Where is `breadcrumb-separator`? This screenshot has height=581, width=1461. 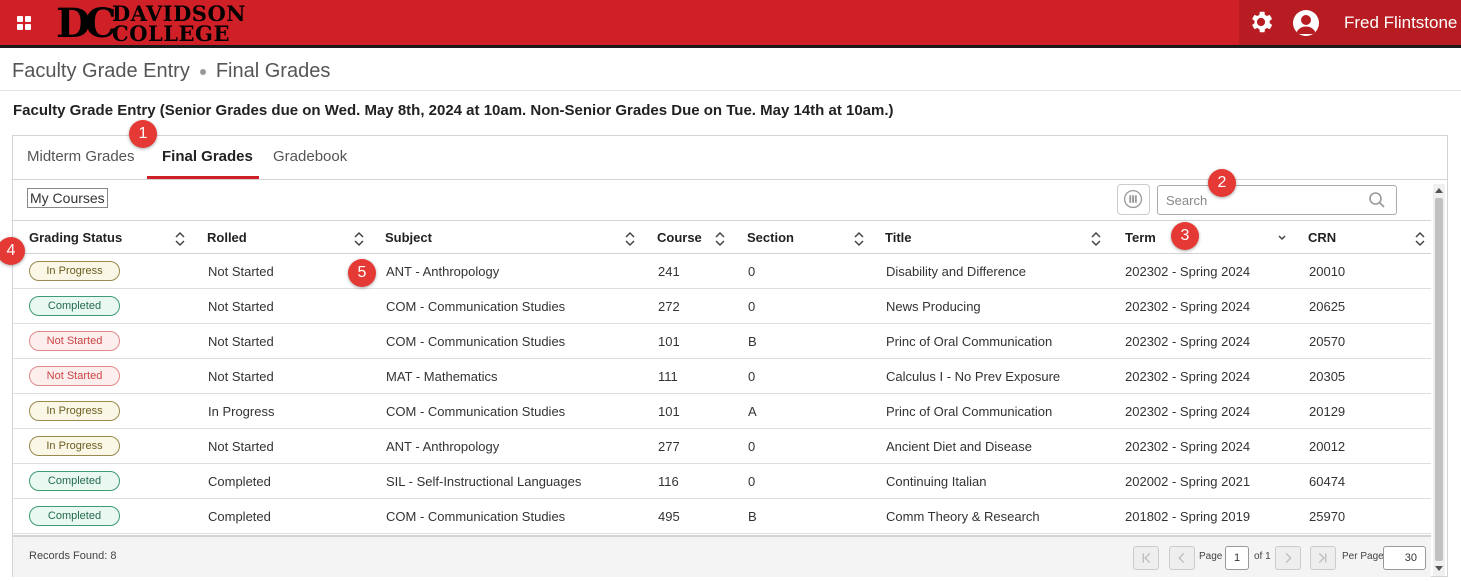
breadcrumb-separator is located at coordinates (202, 71).